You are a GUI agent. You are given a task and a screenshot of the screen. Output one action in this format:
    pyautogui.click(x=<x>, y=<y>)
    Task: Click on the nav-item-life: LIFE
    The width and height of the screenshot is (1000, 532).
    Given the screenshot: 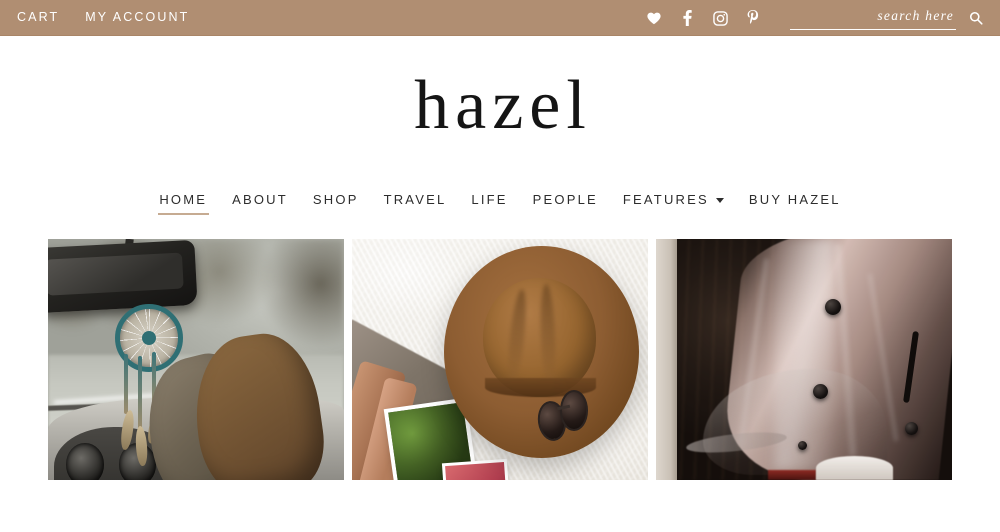 What is the action you would take?
    pyautogui.click(x=489, y=199)
    